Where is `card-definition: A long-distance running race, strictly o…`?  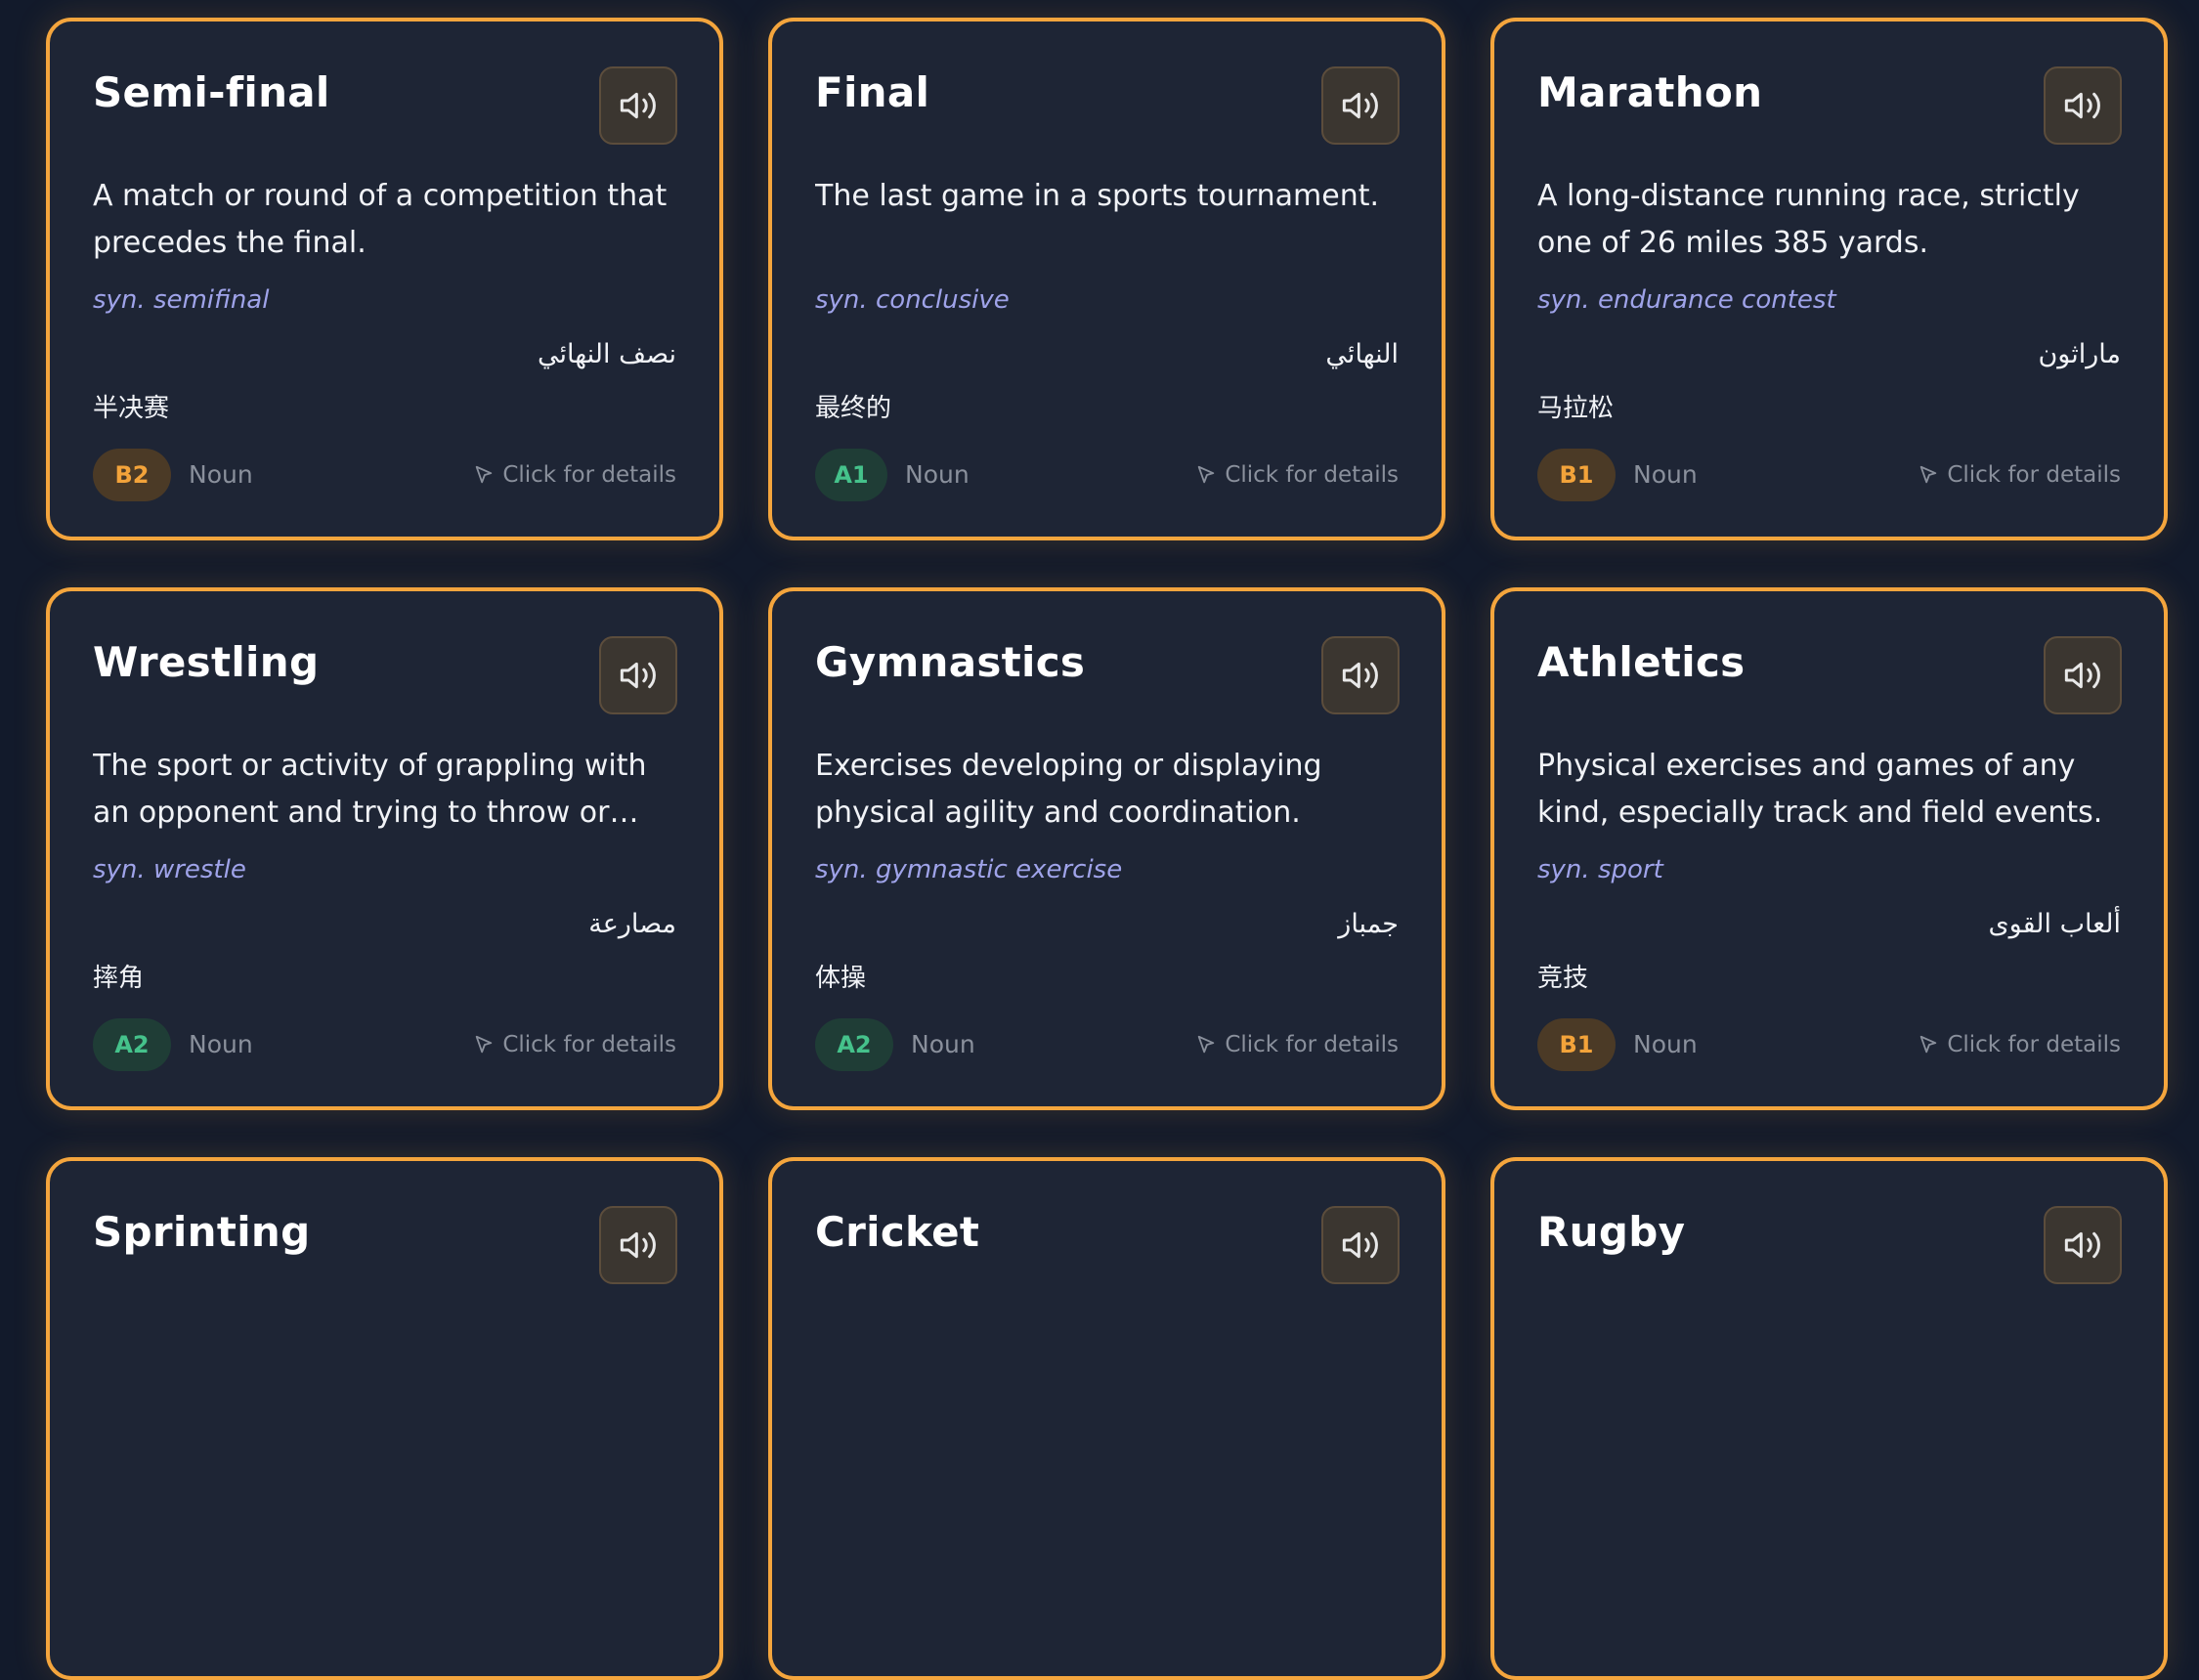
card-definition: A long-distance running race, strictly o… is located at coordinates (1808, 219).